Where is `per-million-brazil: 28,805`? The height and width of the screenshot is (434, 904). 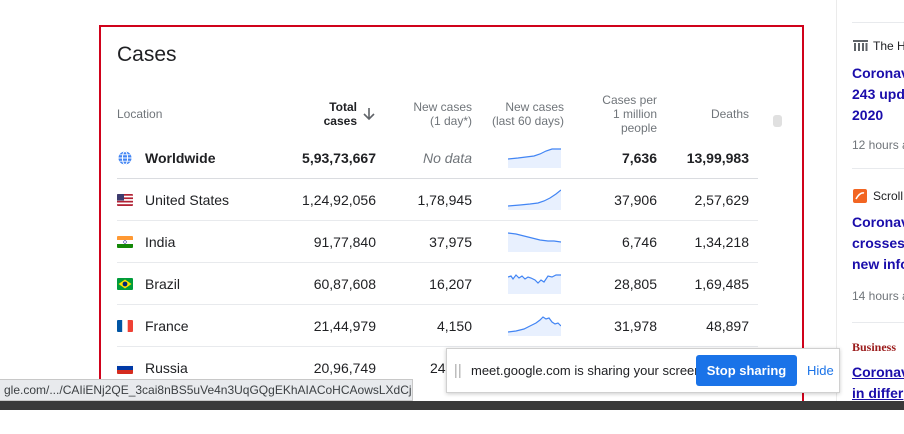 per-million-brazil: 28,805 is located at coordinates (635, 284).